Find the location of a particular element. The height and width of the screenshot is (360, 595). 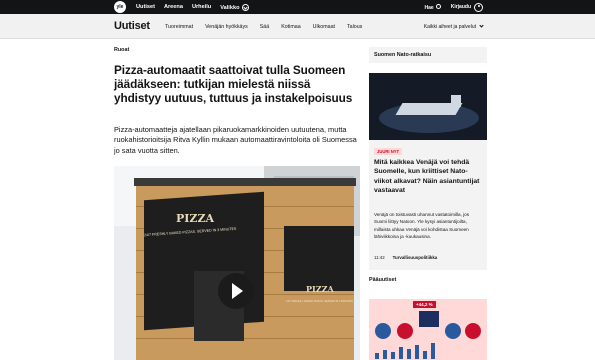

tab-talous: Talous is located at coordinates (354, 27).